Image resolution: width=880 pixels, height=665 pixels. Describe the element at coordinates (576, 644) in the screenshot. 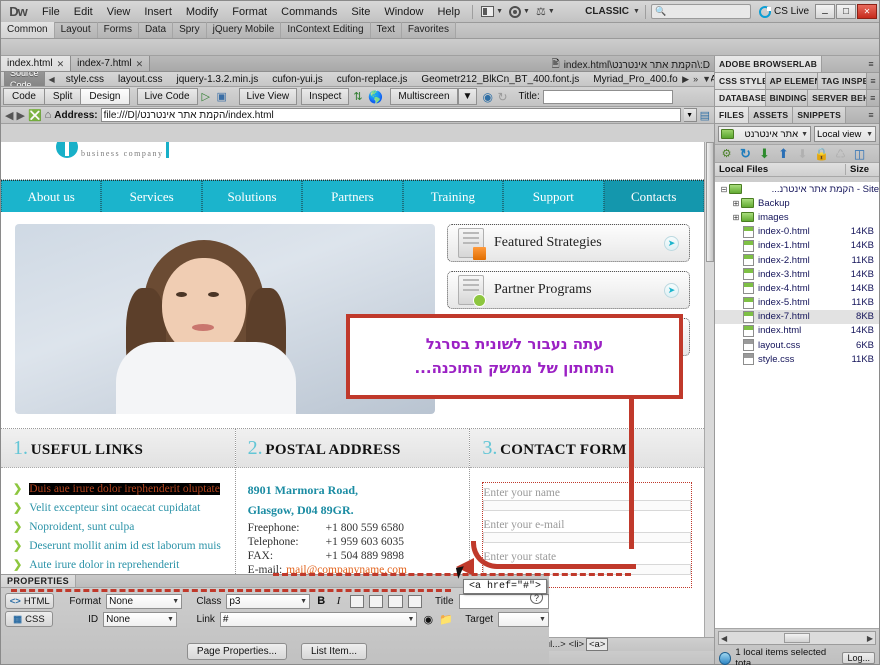

I see `tag-item-li: <li>` at that location.